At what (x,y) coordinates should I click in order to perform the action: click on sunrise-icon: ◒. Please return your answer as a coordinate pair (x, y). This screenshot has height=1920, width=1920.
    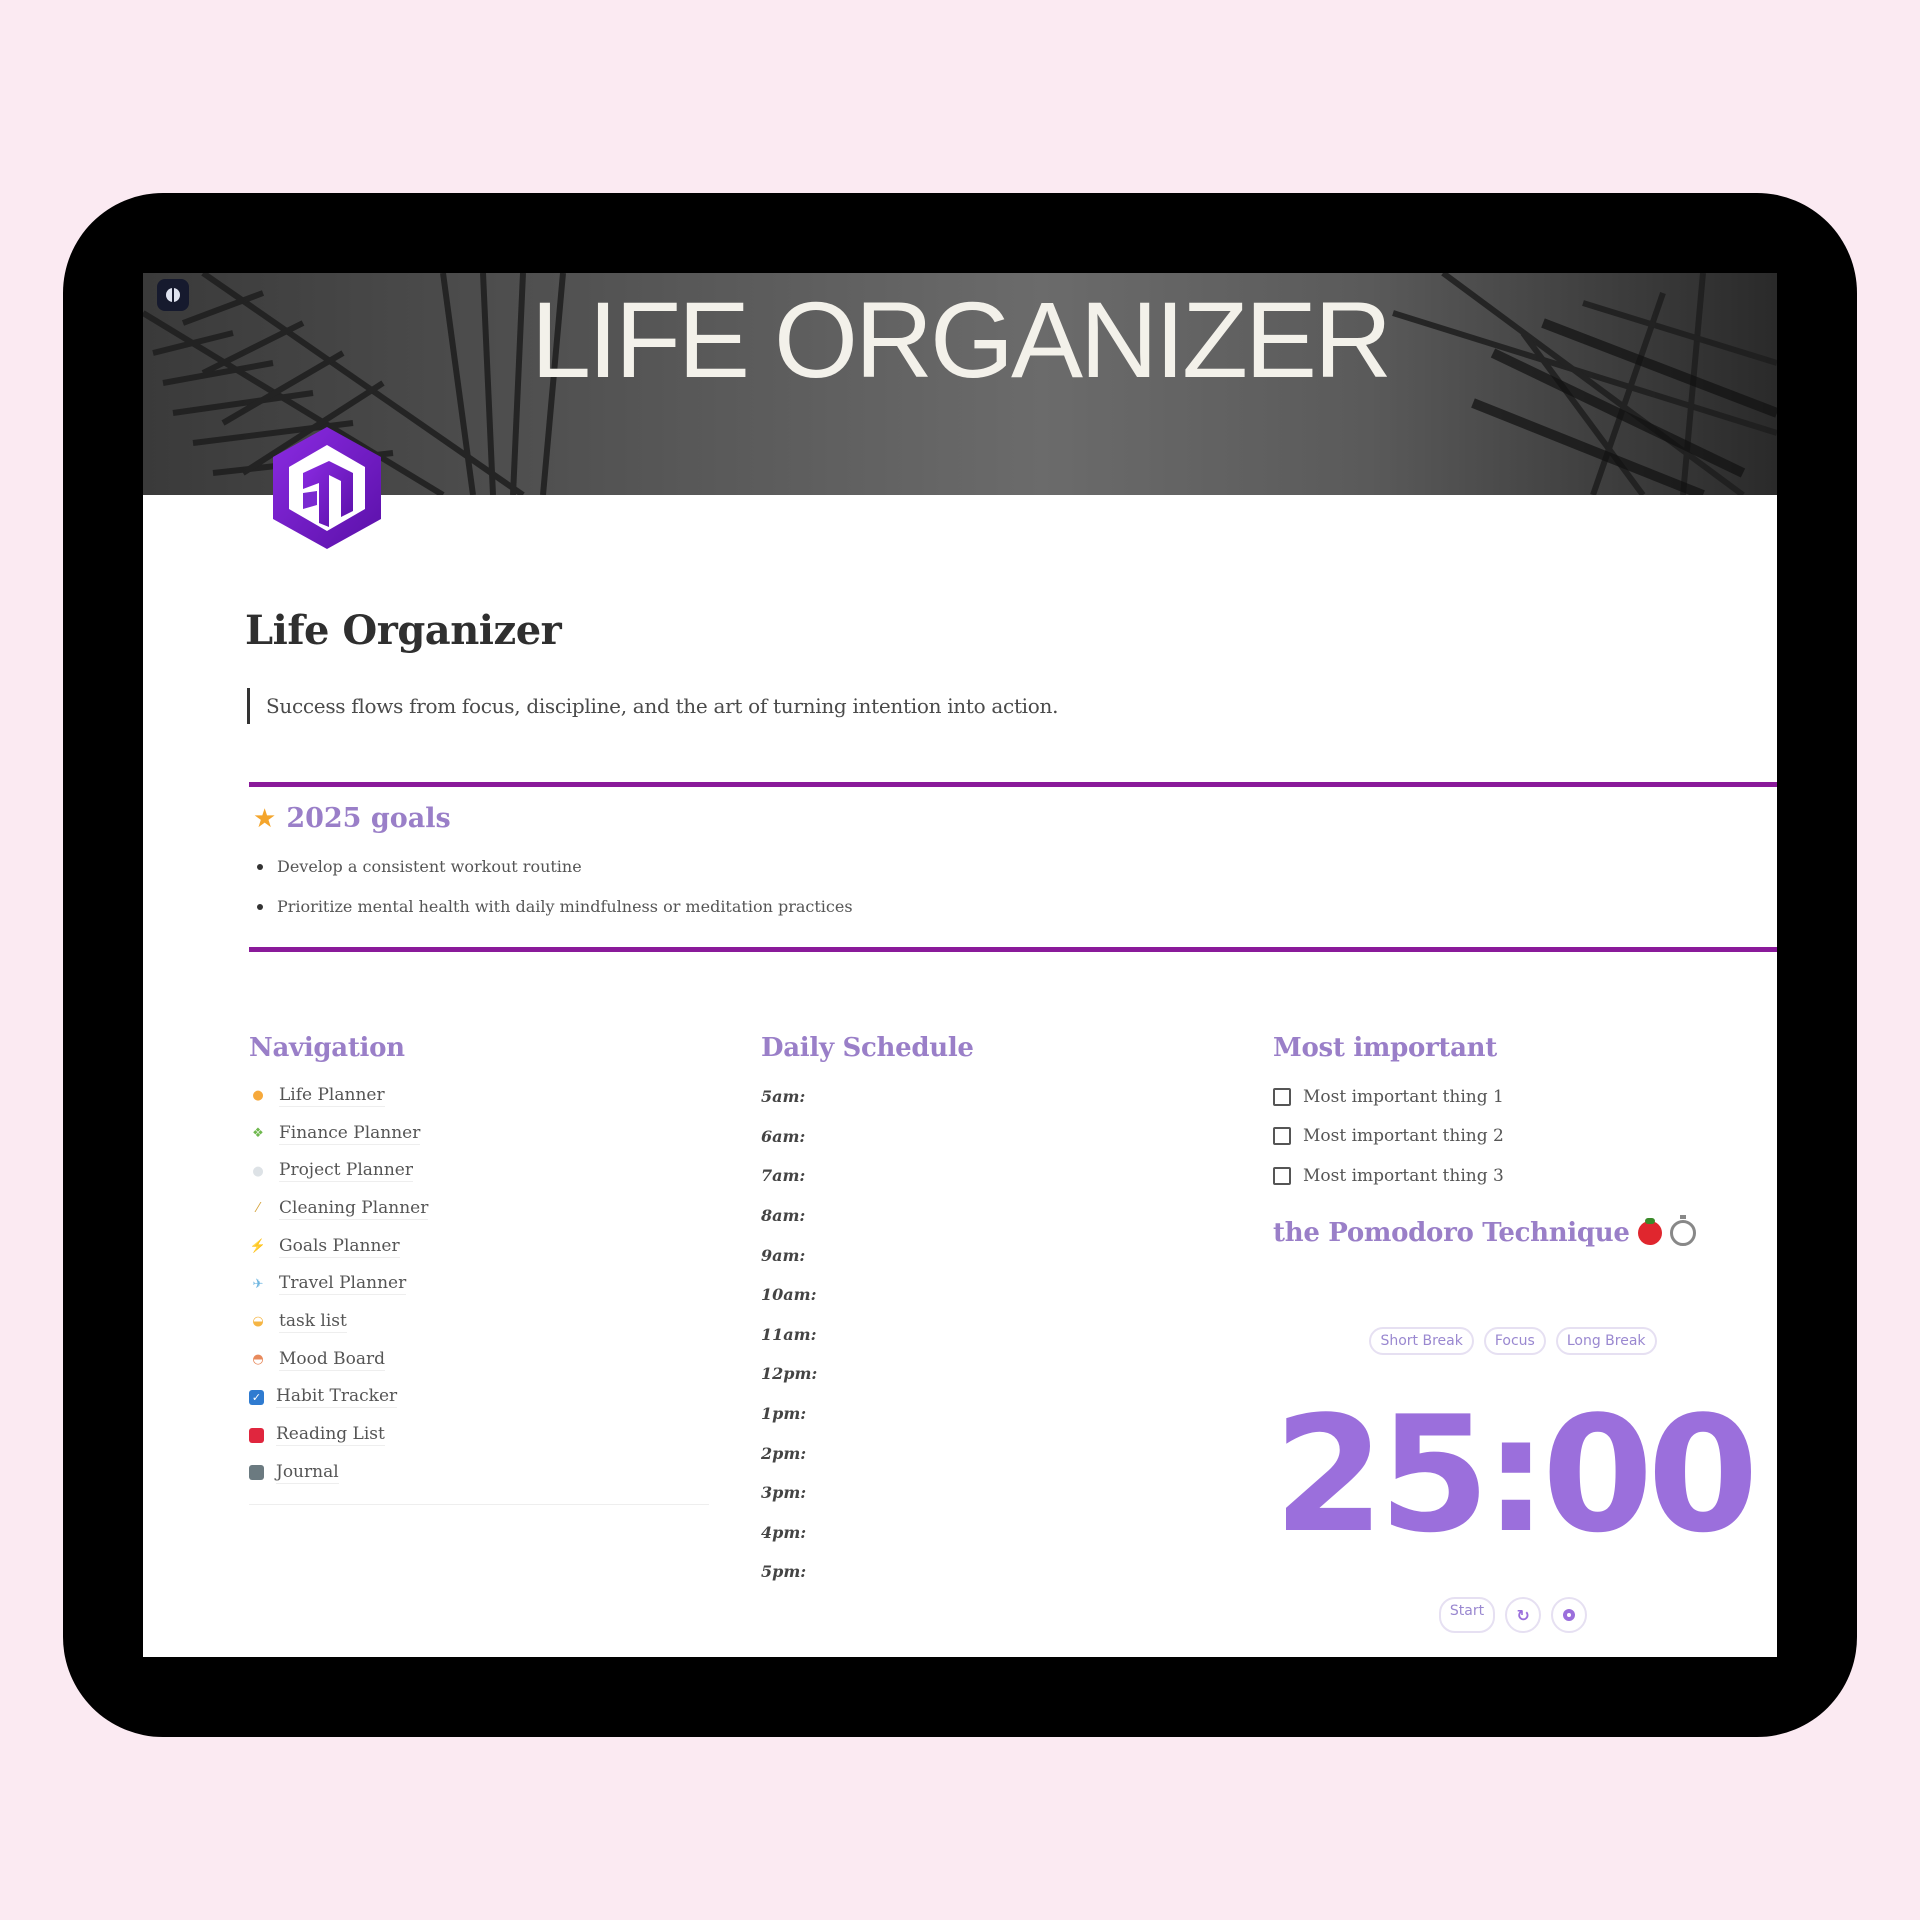
    Looking at the image, I should click on (258, 1322).